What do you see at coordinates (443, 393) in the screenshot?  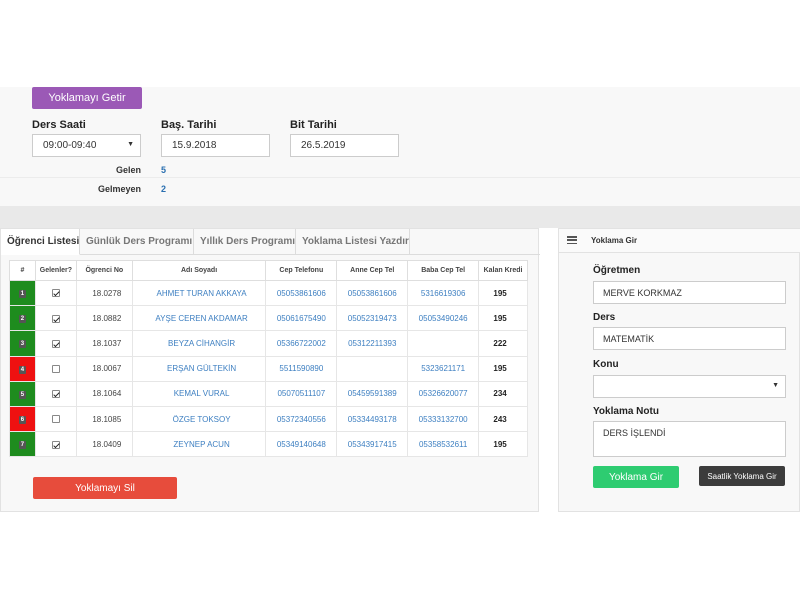 I see `baba-cep-link: 05326620077` at bounding box center [443, 393].